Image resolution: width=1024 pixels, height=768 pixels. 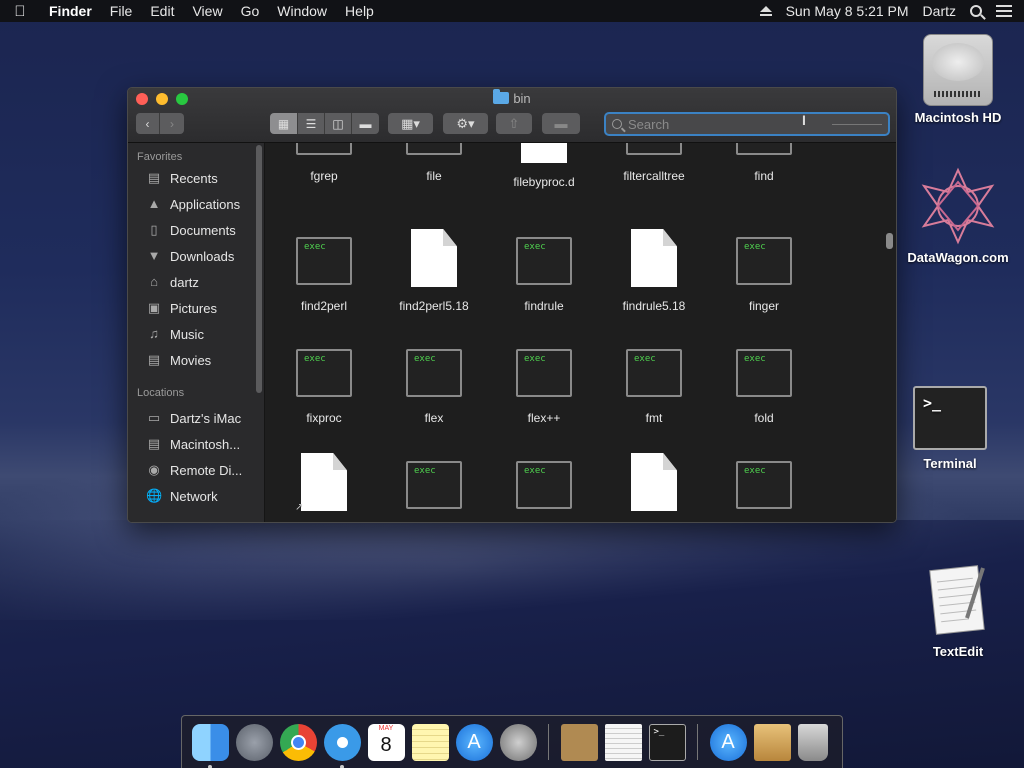 I want to click on desktop-icon-terminal: >_ Terminal, so click(x=950, y=428).